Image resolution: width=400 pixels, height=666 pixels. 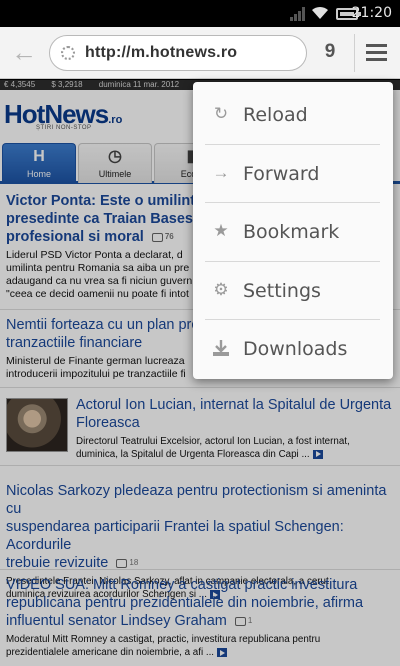 I want to click on download-icon, so click(x=221, y=348).